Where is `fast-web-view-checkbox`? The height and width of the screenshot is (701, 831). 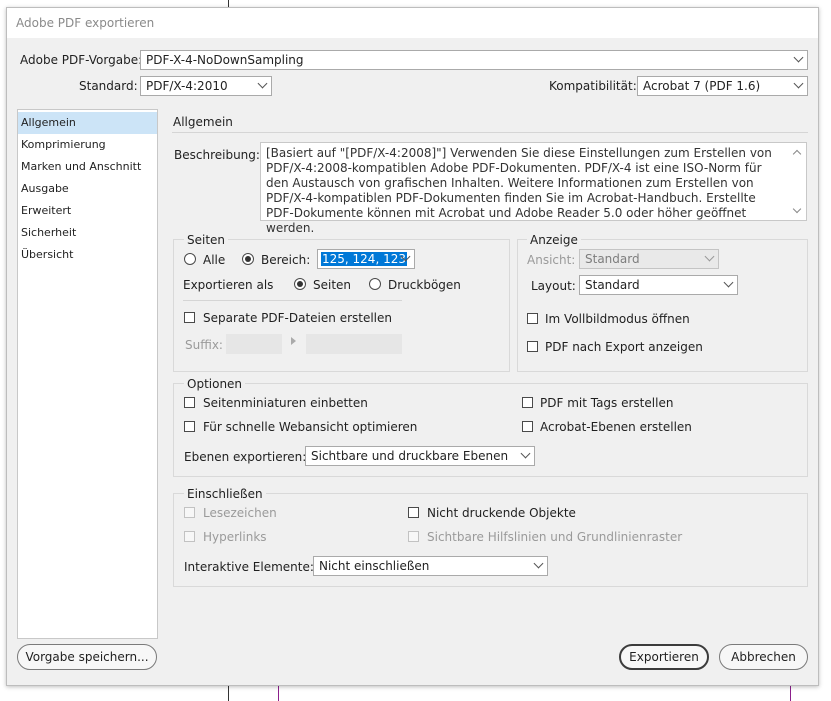
fast-web-view-checkbox is located at coordinates (189, 426).